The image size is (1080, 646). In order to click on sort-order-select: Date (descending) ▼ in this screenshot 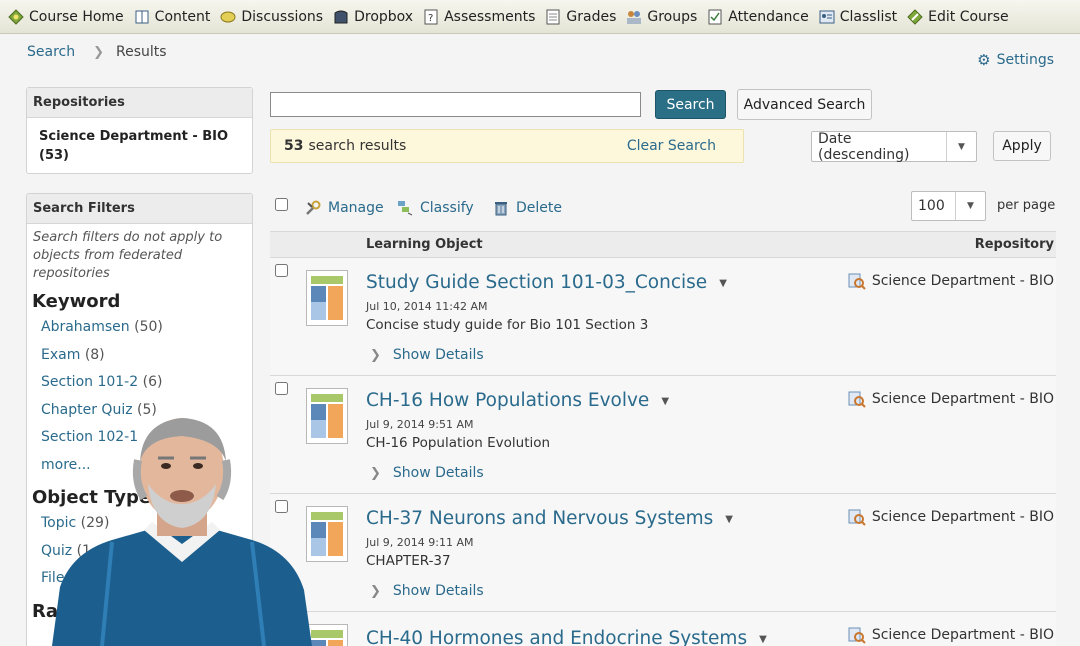, I will do `click(894, 147)`.